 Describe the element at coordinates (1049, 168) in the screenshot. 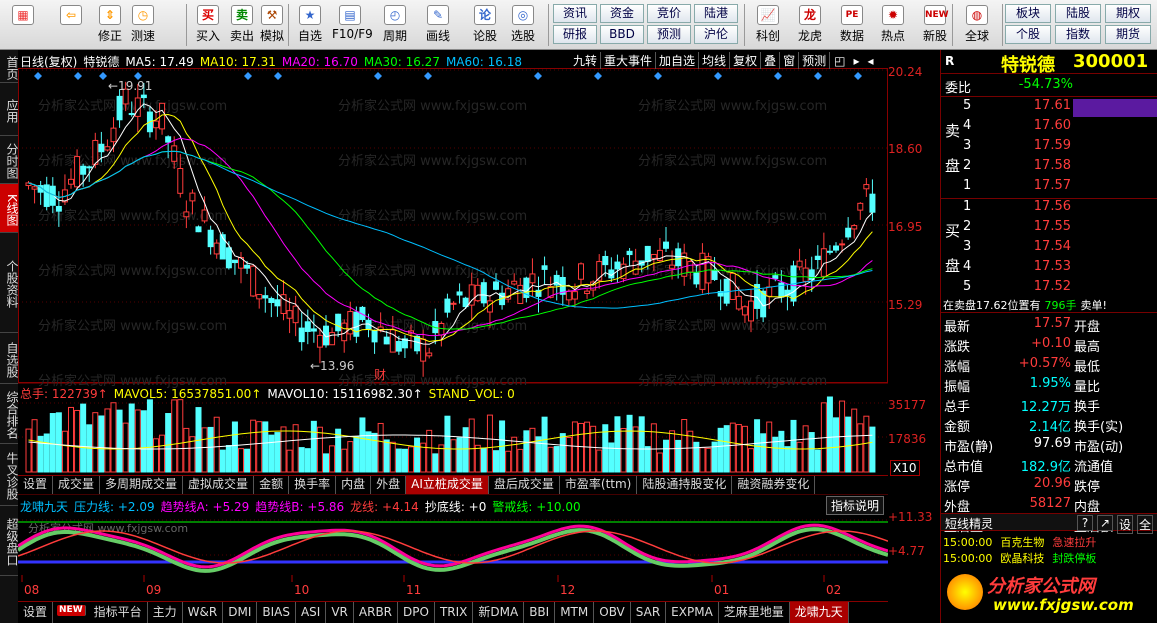

I see `ask-row: 2 17.58` at that location.